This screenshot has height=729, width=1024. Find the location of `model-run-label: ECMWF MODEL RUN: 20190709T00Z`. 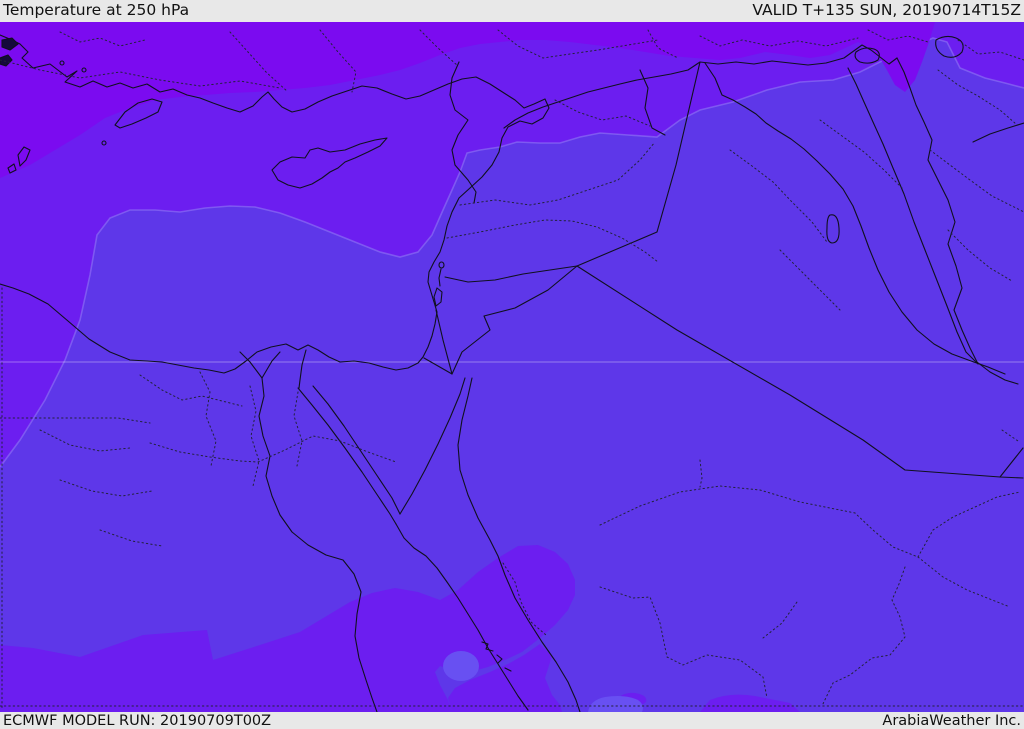

model-run-label: ECMWF MODEL RUN: 20190709T00Z is located at coordinates (137, 721).